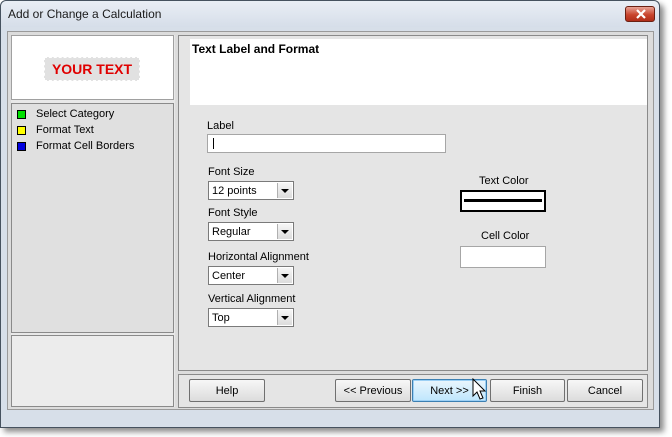 This screenshot has height=437, width=672. I want to click on font-size-select: 12 points, so click(251, 190).